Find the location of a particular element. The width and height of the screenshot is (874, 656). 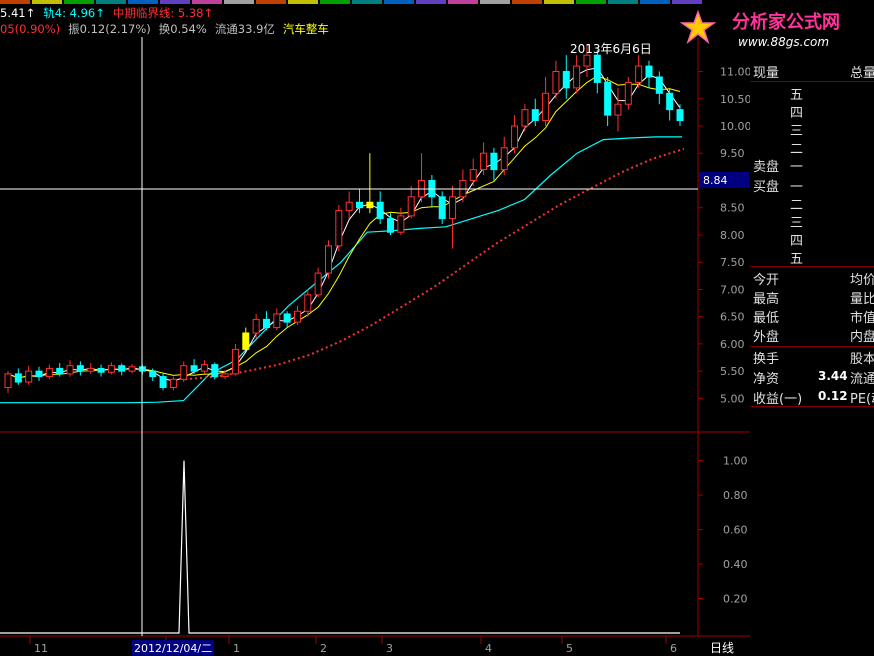

bid-level-2: 三 is located at coordinates (797, 223).